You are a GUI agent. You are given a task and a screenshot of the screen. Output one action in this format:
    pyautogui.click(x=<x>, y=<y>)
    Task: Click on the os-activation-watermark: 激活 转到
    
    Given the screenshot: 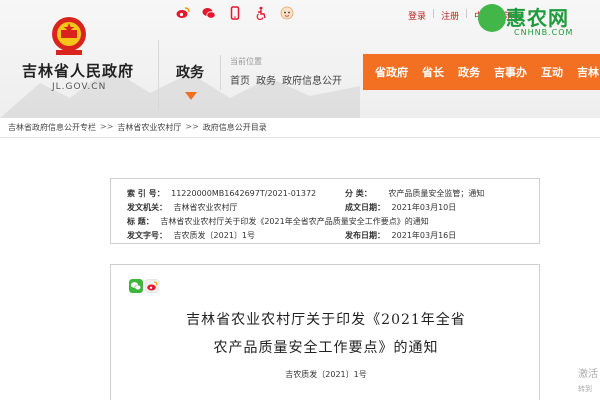 What is the action you would take?
    pyautogui.click(x=588, y=382)
    